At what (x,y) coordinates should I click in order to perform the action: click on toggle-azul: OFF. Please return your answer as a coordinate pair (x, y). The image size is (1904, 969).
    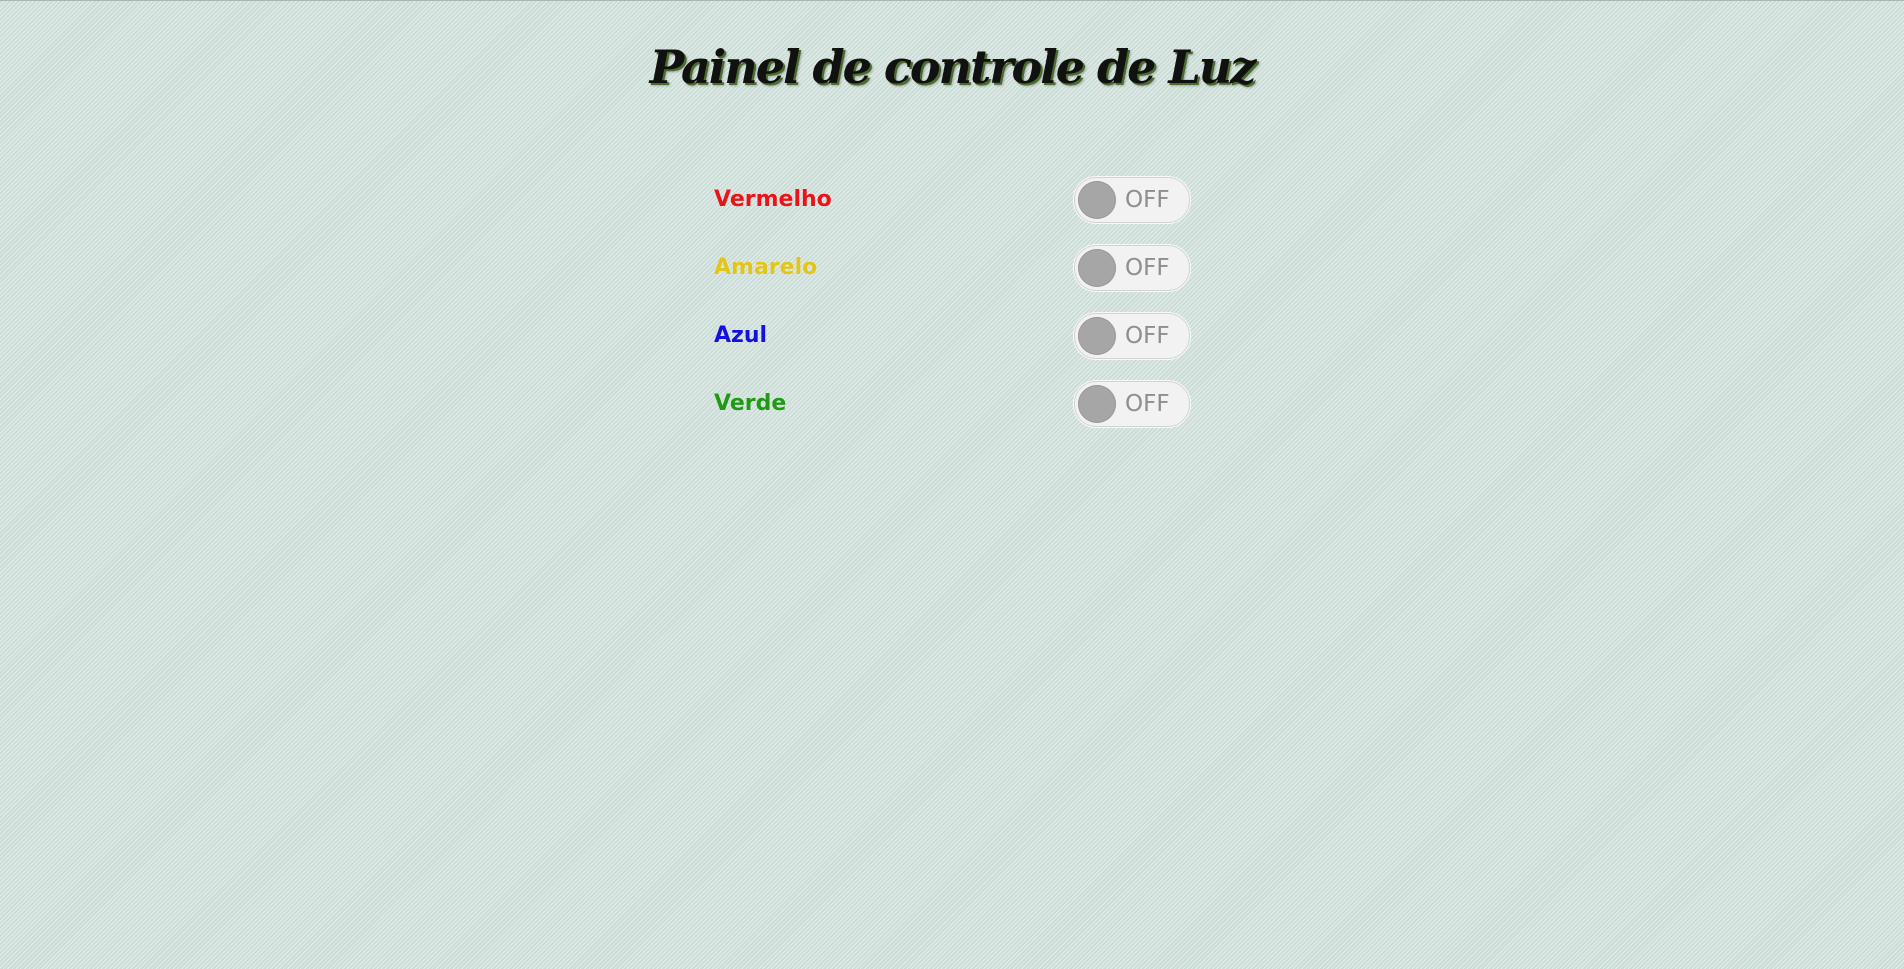
    Looking at the image, I should click on (1132, 336).